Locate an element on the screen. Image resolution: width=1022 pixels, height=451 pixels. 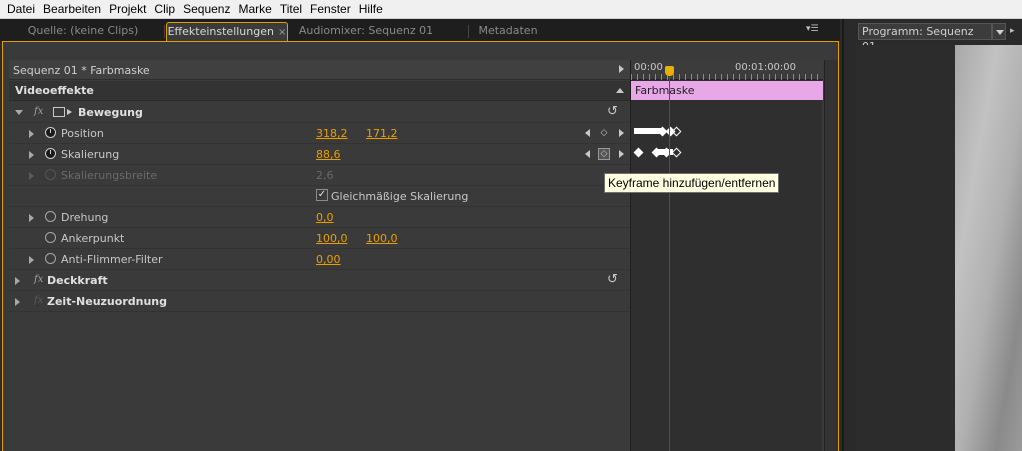
time-ruler: 00:00 00:01:00:00 is located at coordinates (727, 70).